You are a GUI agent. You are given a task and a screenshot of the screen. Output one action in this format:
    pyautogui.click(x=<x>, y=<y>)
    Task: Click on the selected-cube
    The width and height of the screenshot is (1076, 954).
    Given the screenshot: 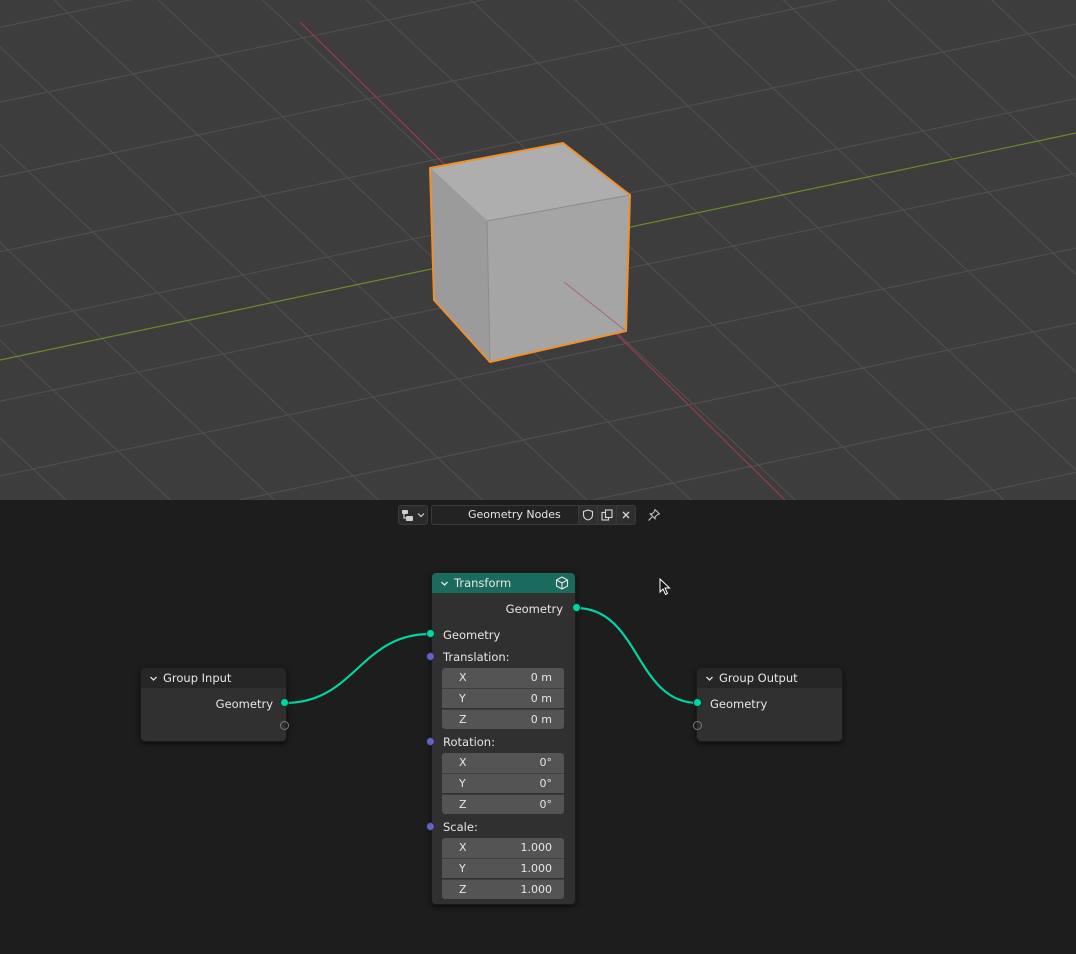 What is the action you would take?
    pyautogui.click(x=530, y=252)
    